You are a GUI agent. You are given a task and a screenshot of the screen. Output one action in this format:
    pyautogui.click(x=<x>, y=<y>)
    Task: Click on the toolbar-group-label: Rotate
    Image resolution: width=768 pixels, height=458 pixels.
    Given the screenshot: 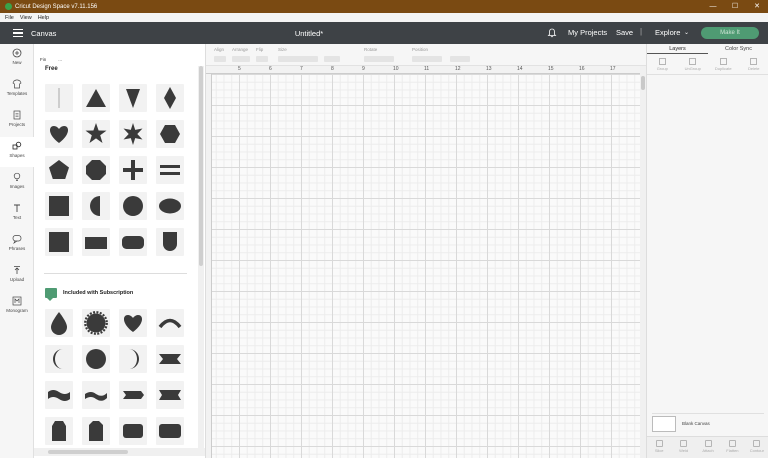 What is the action you would take?
    pyautogui.click(x=371, y=49)
    